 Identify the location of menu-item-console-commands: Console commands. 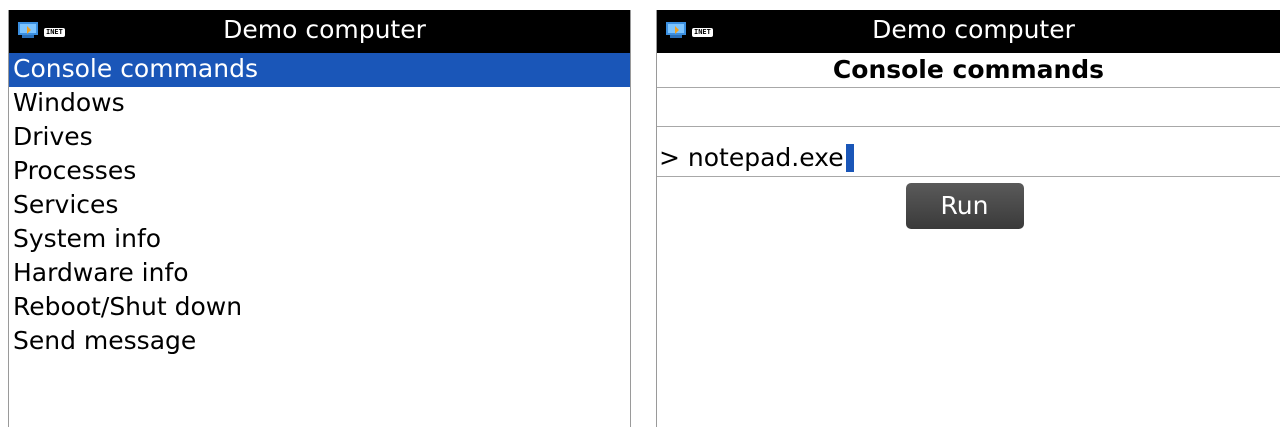
(319, 70).